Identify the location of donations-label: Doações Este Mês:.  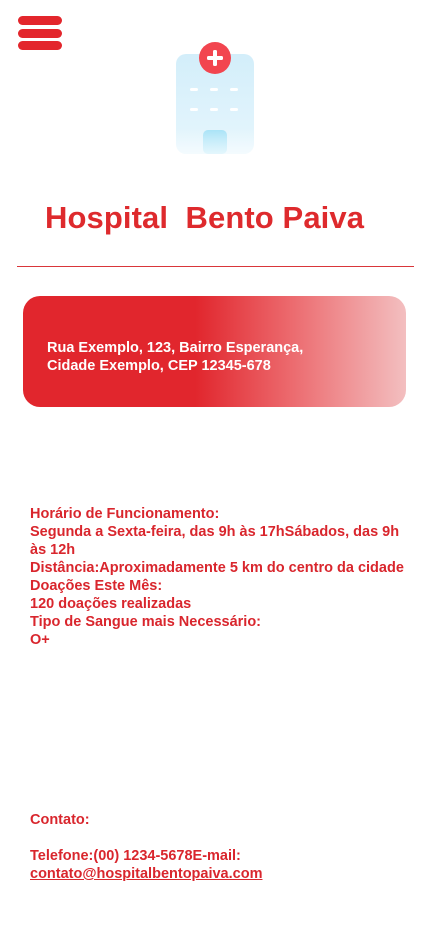
(96, 586).